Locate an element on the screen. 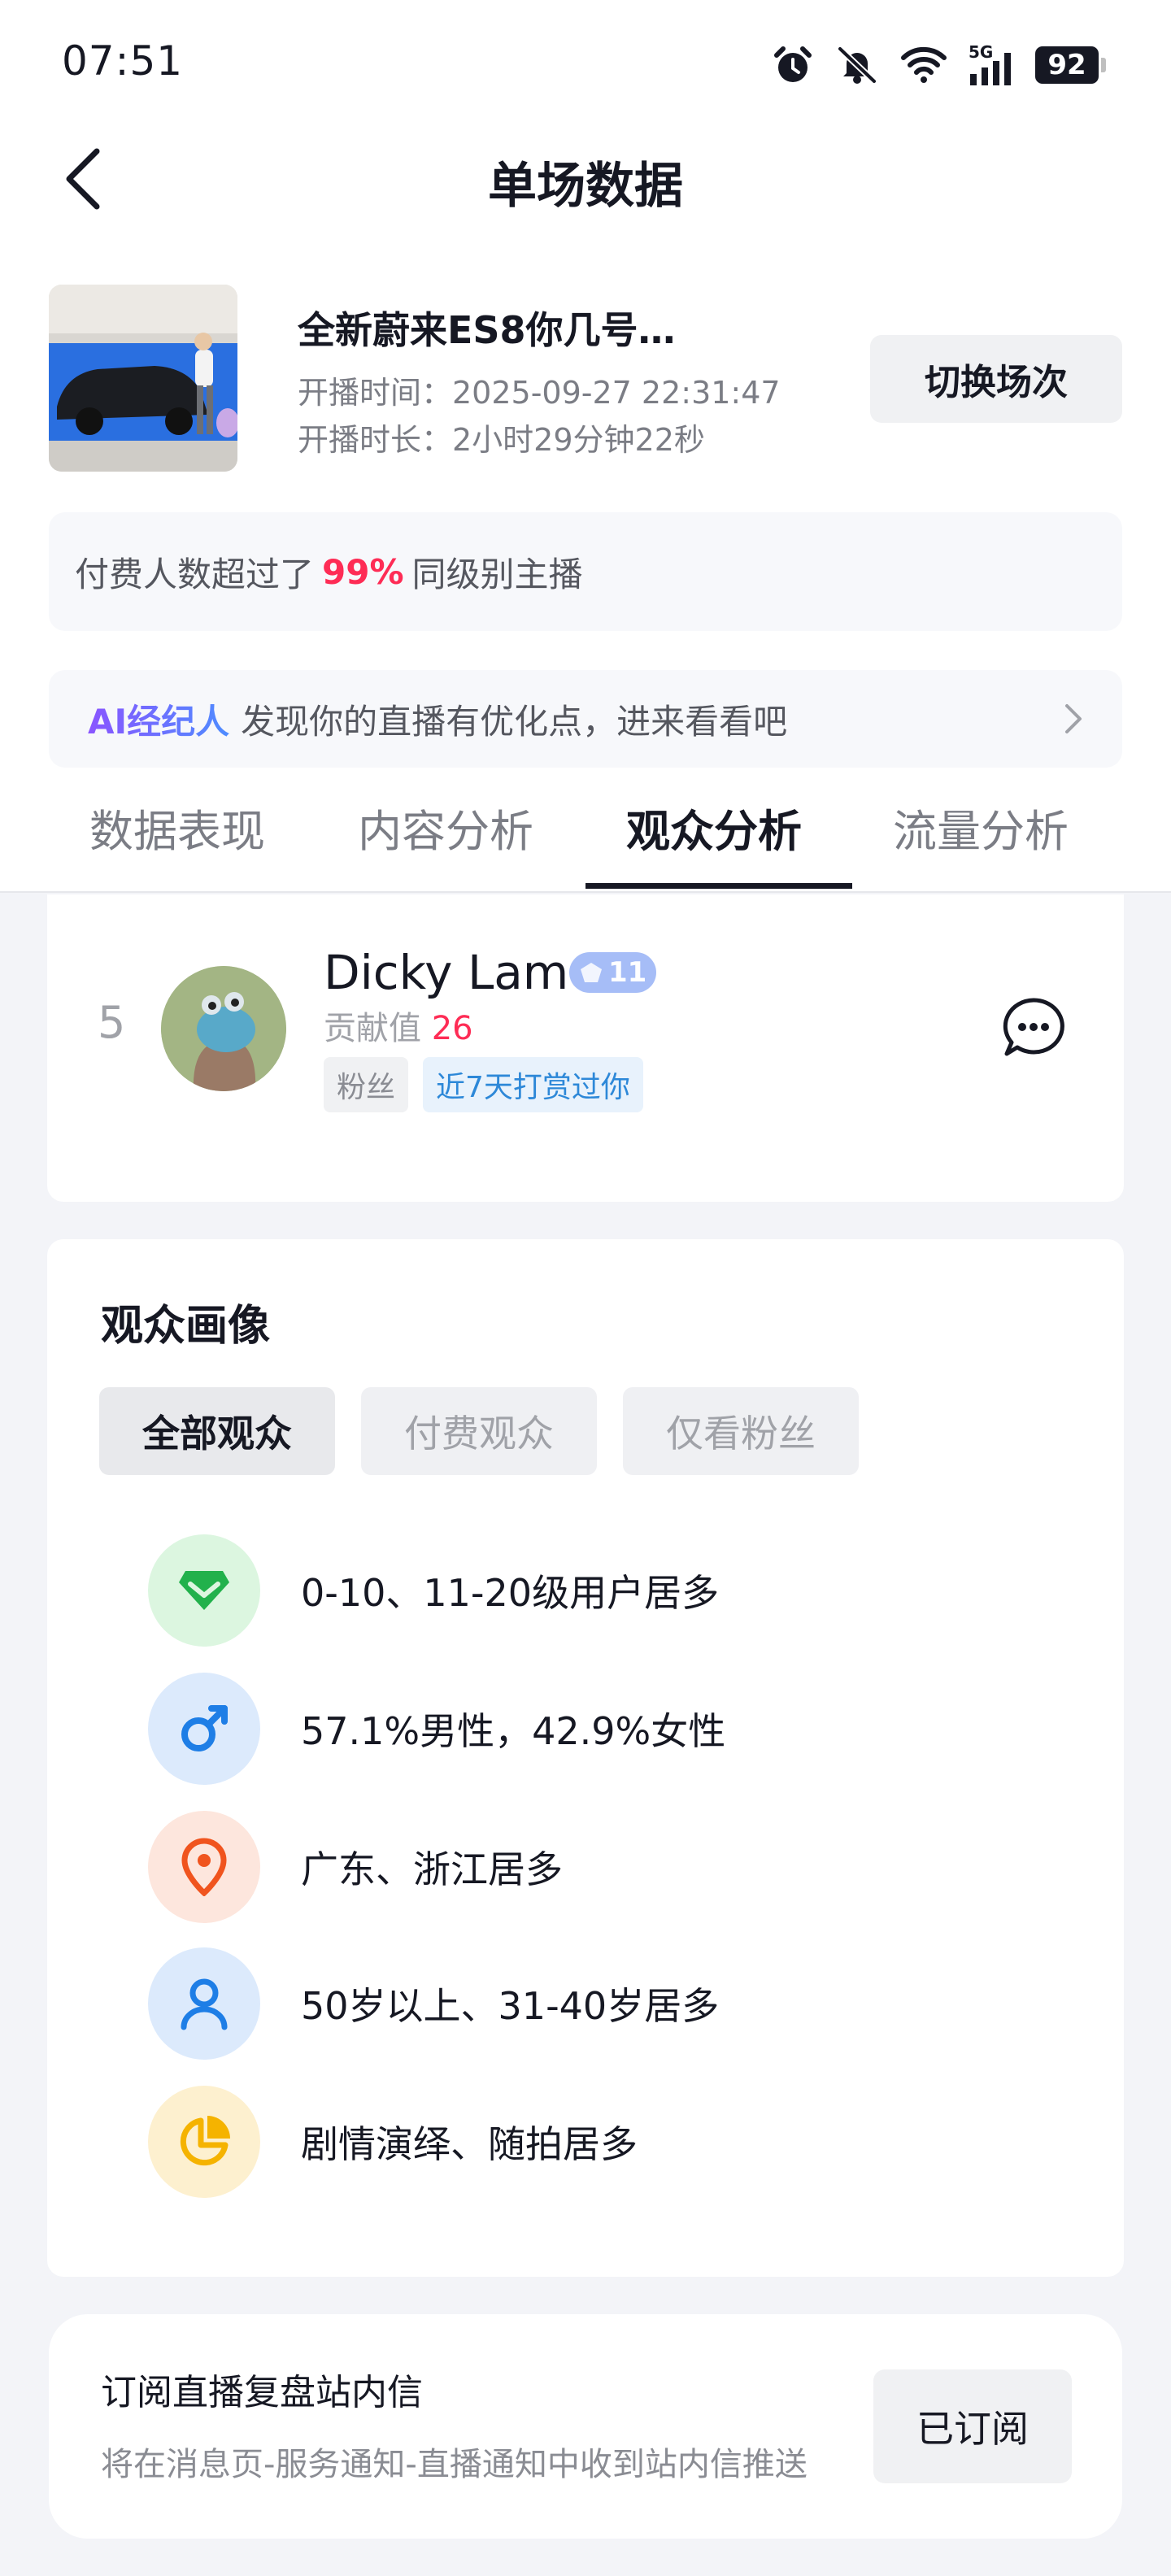 Image resolution: width=1171 pixels, height=2576 pixels. wifi-icon is located at coordinates (924, 64).